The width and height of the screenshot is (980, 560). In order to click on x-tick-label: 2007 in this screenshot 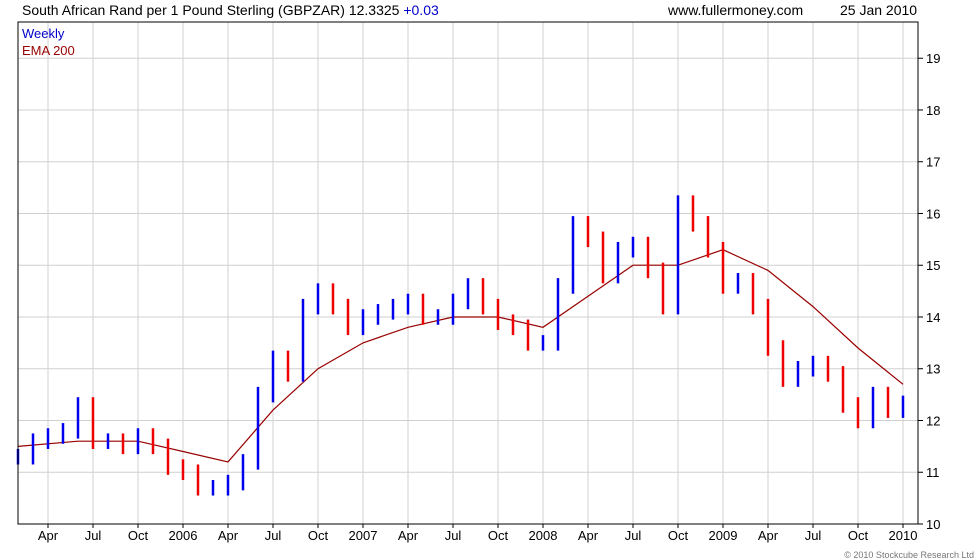, I will do `click(363, 535)`.